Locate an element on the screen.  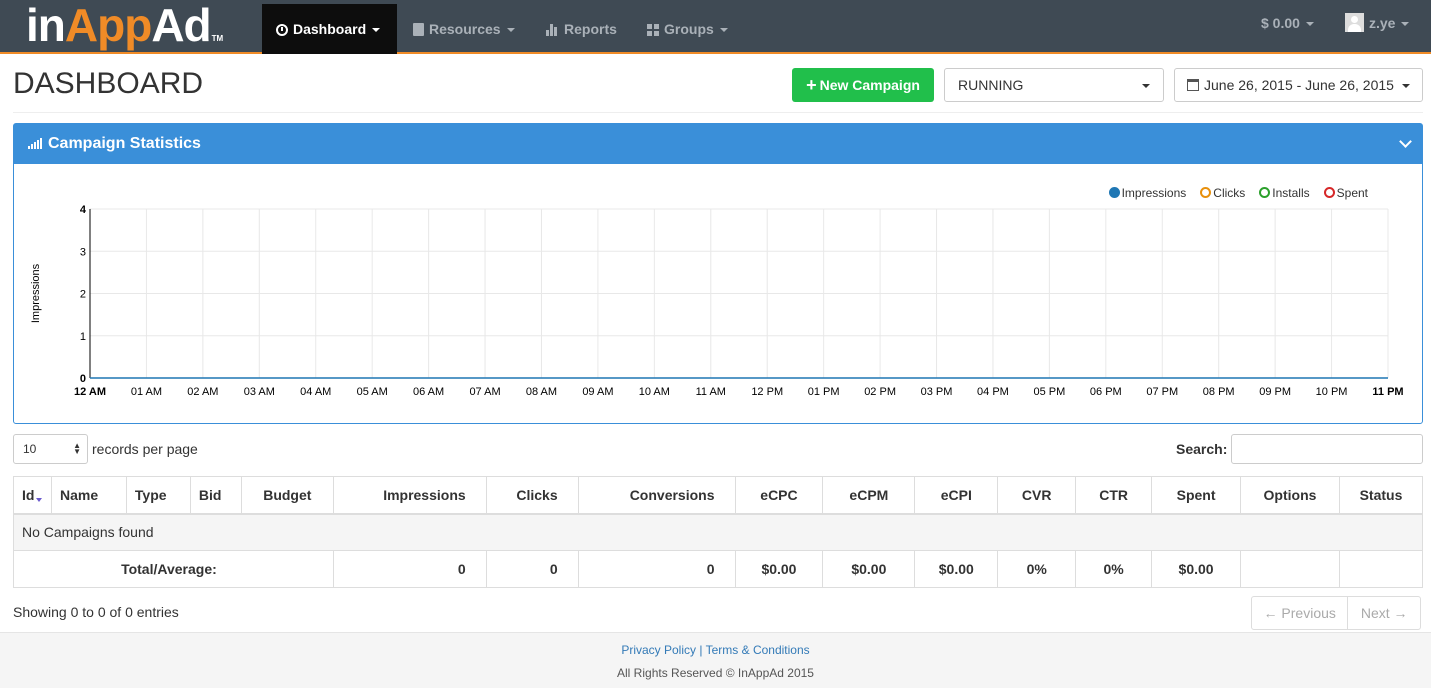
total-cvr: 0% is located at coordinates (1037, 569).